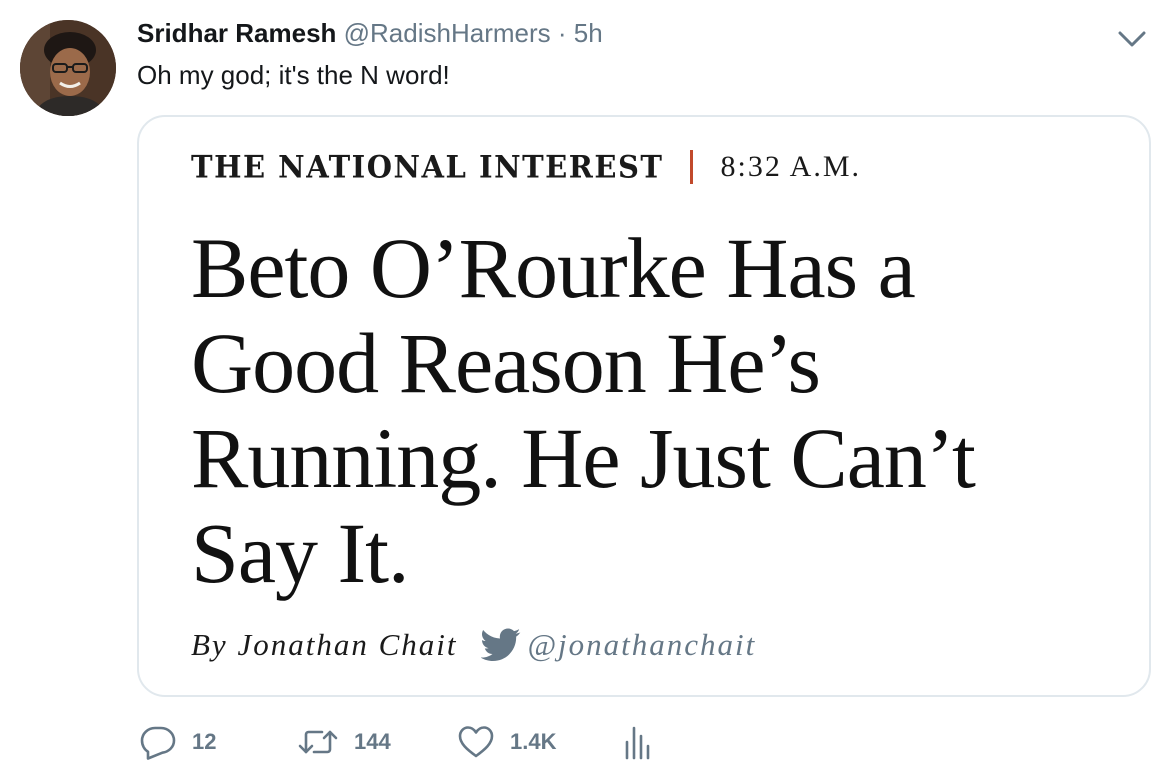 The width and height of the screenshot is (1170, 776). What do you see at coordinates (1132, 39) in the screenshot?
I see `chevron-down-icon` at bounding box center [1132, 39].